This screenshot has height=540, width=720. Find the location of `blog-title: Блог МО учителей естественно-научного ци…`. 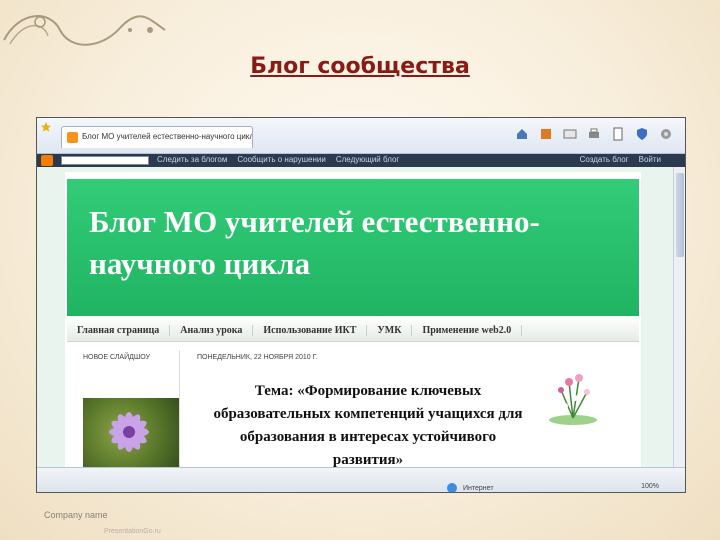

blog-title: Блог МО учителей естественно-научного ци… is located at coordinates (359, 243).